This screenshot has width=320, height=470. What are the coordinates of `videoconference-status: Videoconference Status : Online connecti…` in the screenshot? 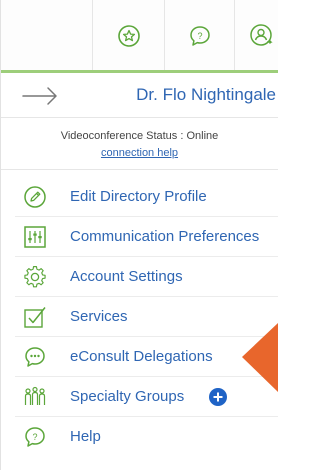 It's located at (139, 144).